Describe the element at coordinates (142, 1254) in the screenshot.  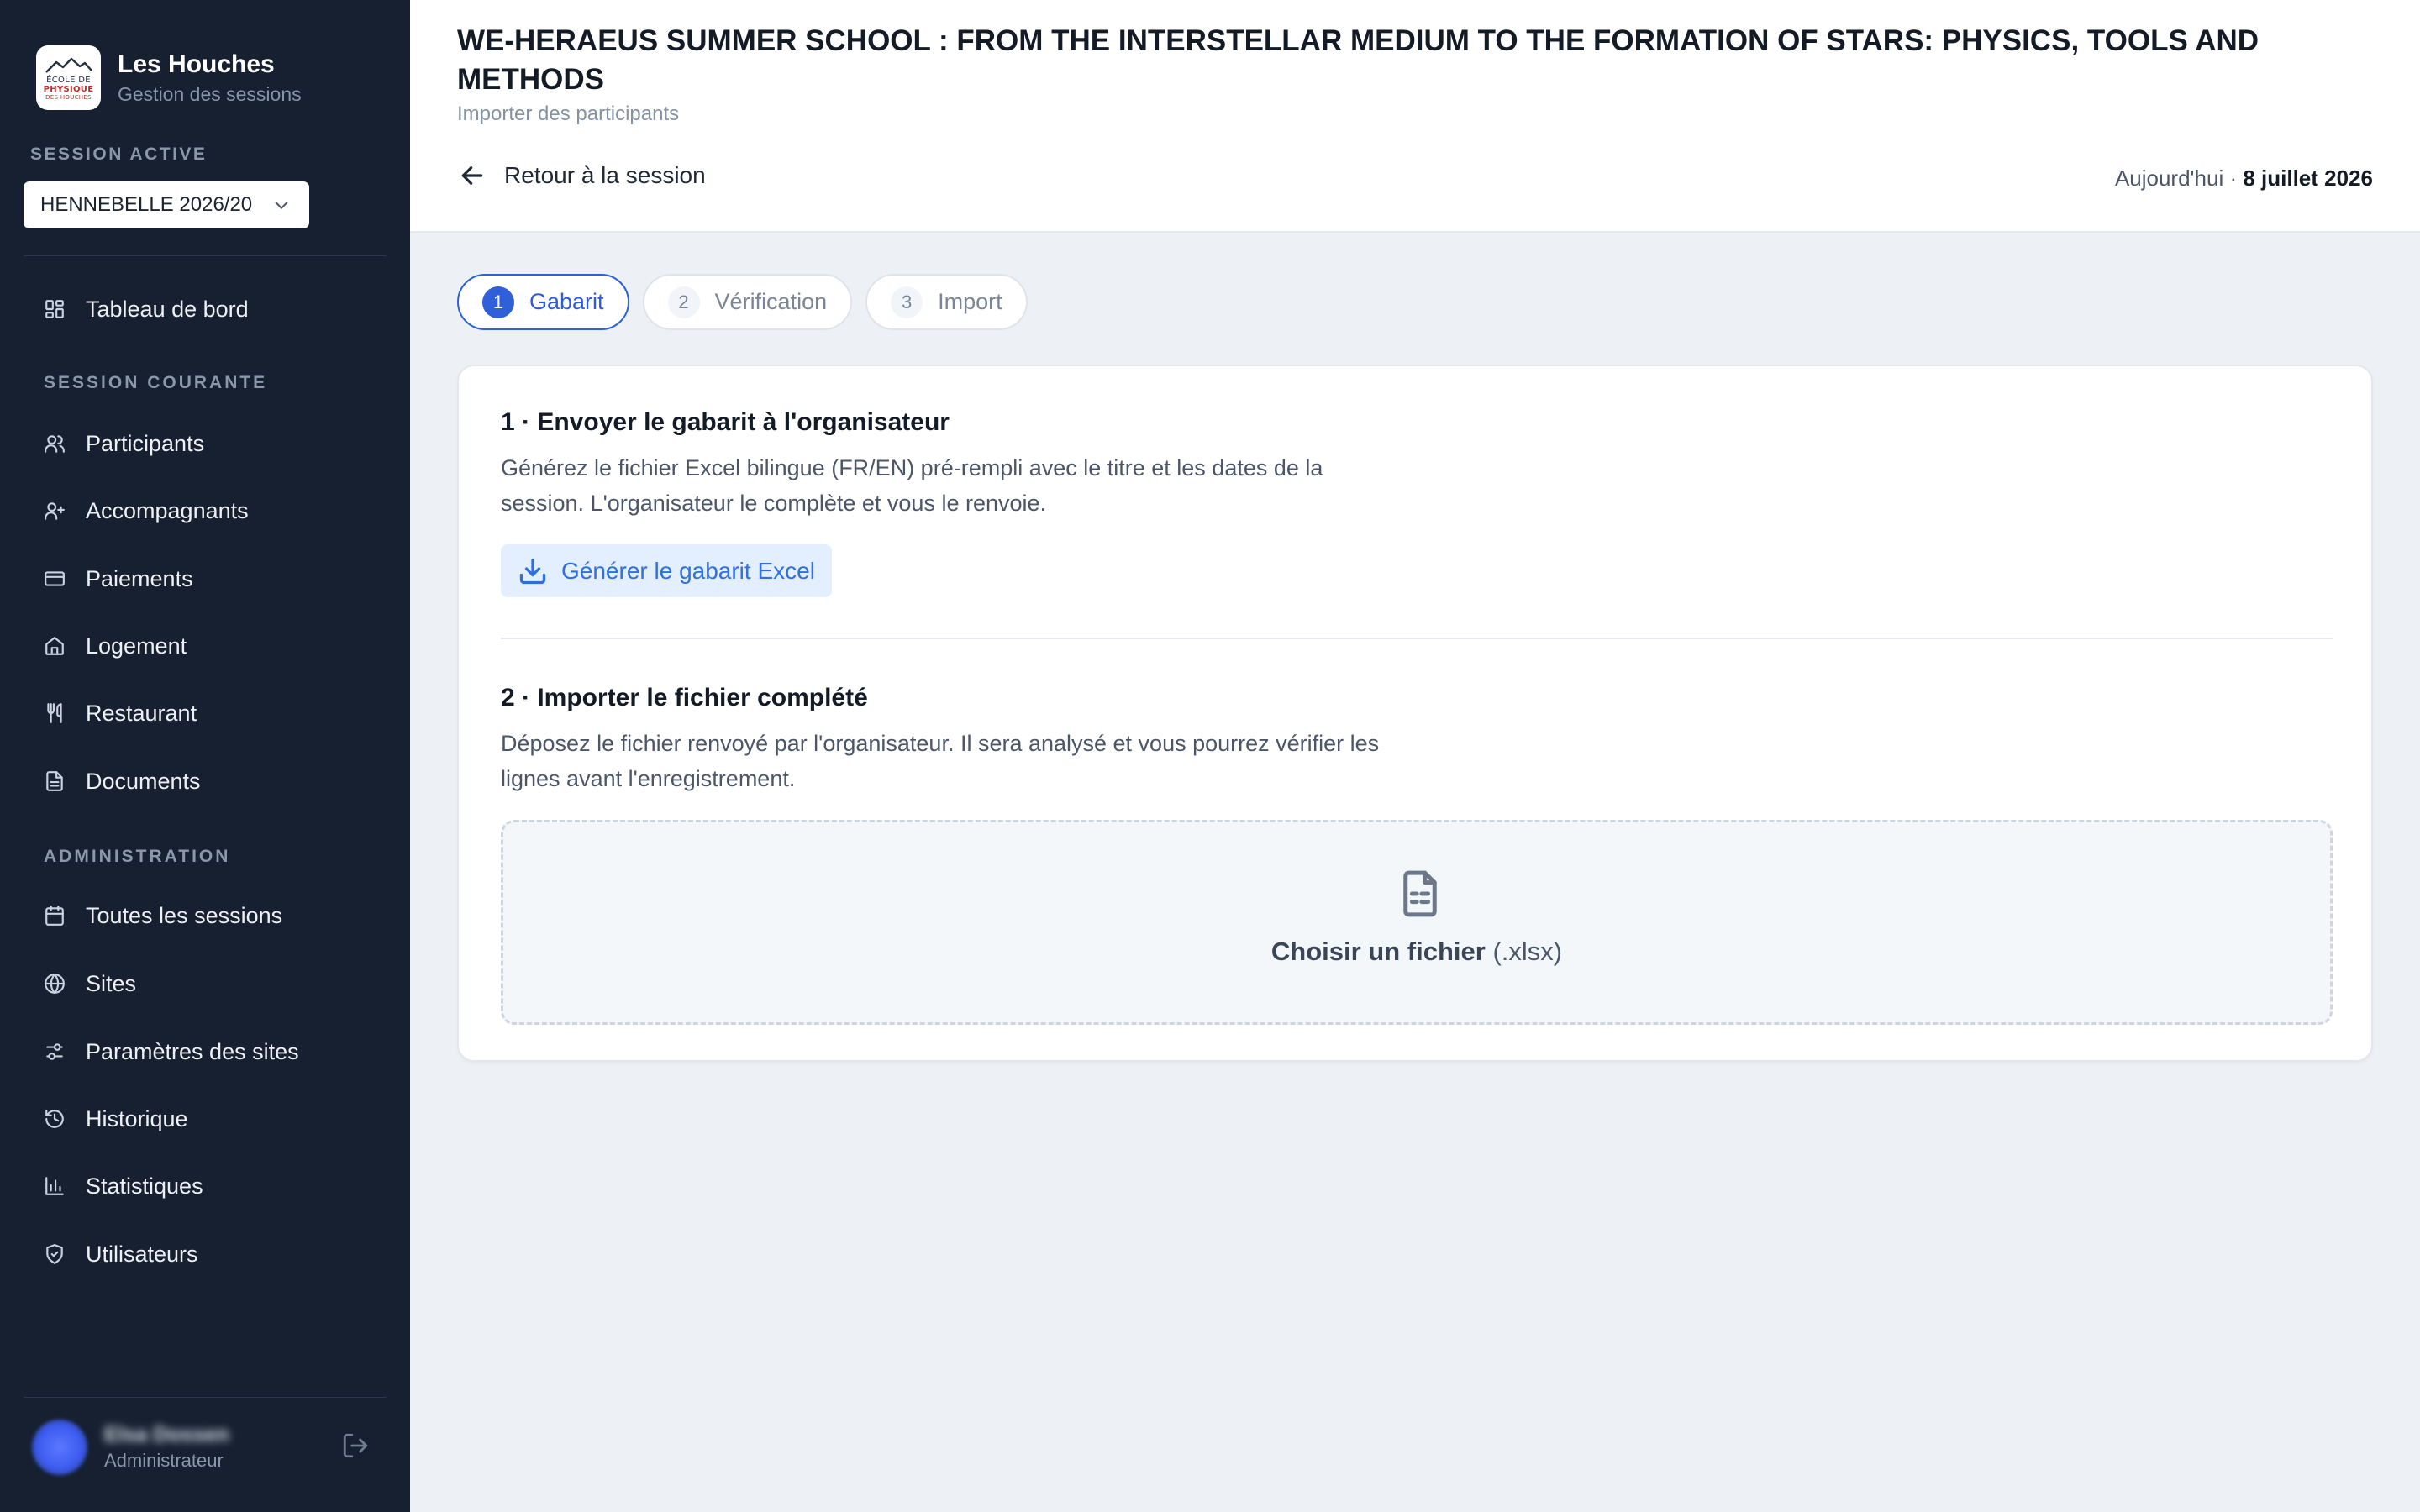
I see `sidebar-item-label: Utilisateurs` at that location.